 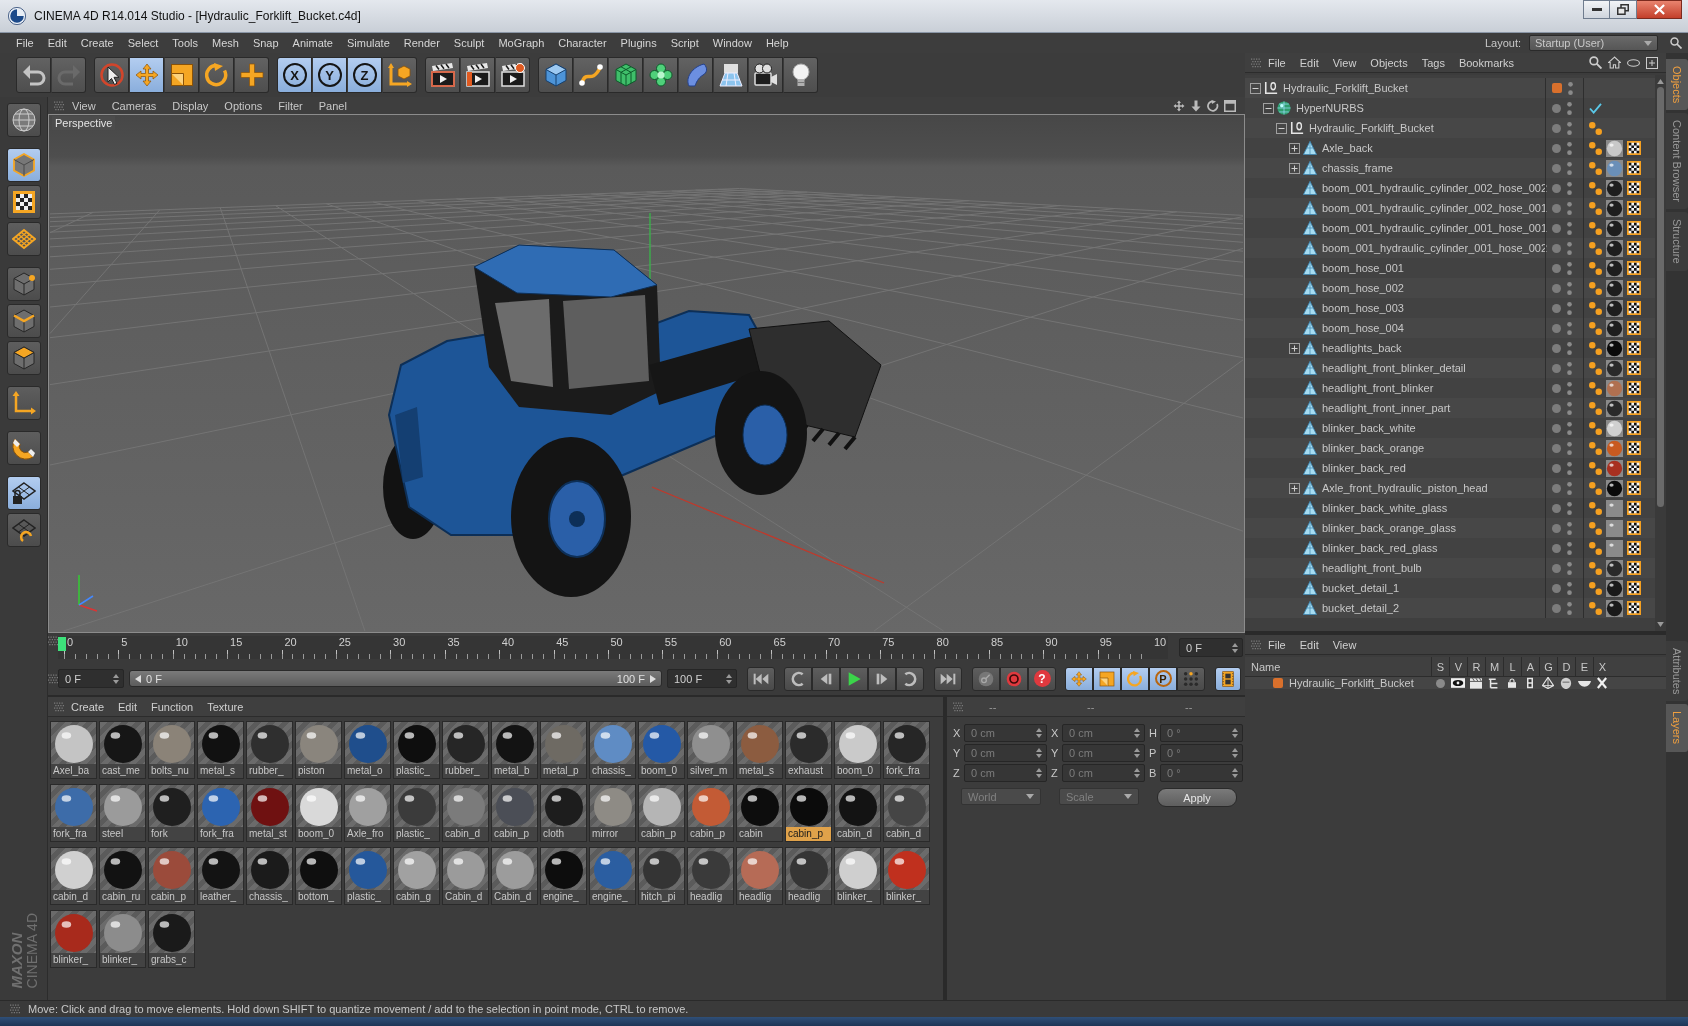 What do you see at coordinates (759, 813) in the screenshot?
I see `material-tile: cabin` at bounding box center [759, 813].